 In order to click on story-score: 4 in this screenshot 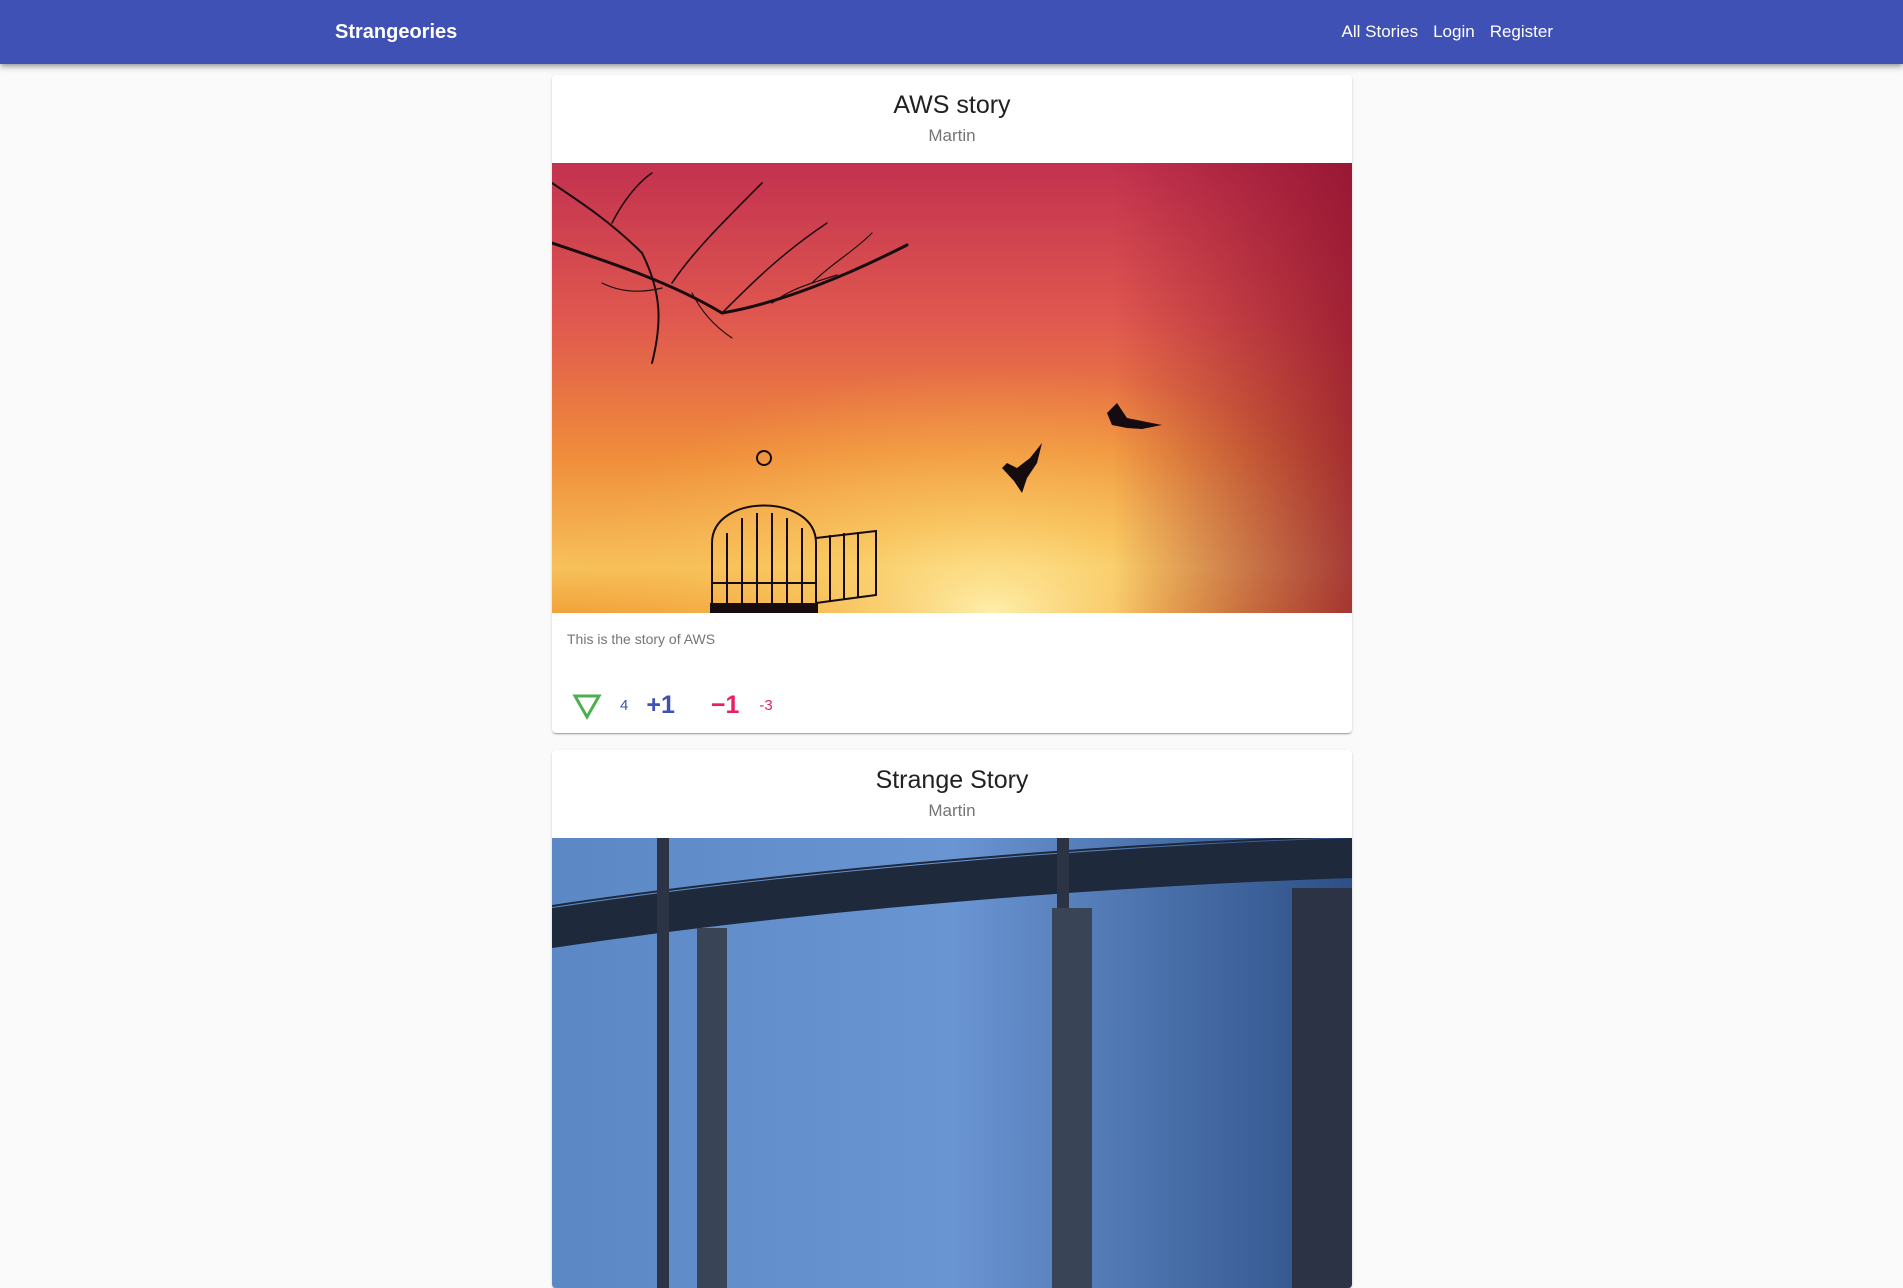, I will do `click(624, 705)`.